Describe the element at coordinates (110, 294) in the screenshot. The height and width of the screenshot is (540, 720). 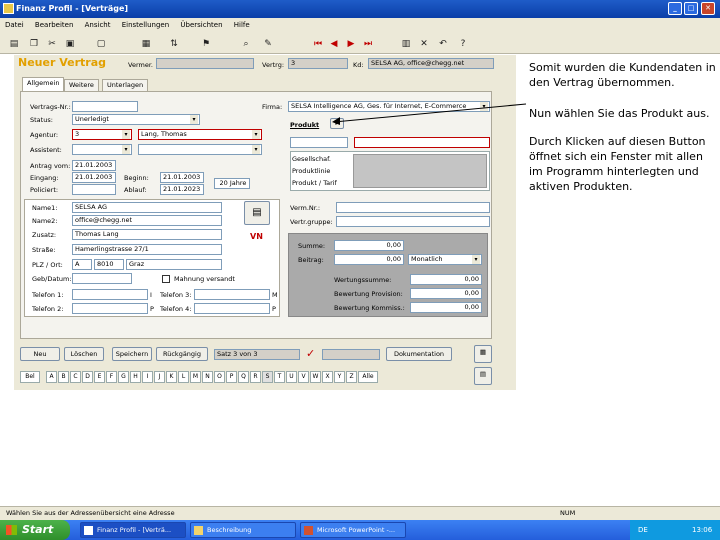
I see `telefon1-field` at that location.